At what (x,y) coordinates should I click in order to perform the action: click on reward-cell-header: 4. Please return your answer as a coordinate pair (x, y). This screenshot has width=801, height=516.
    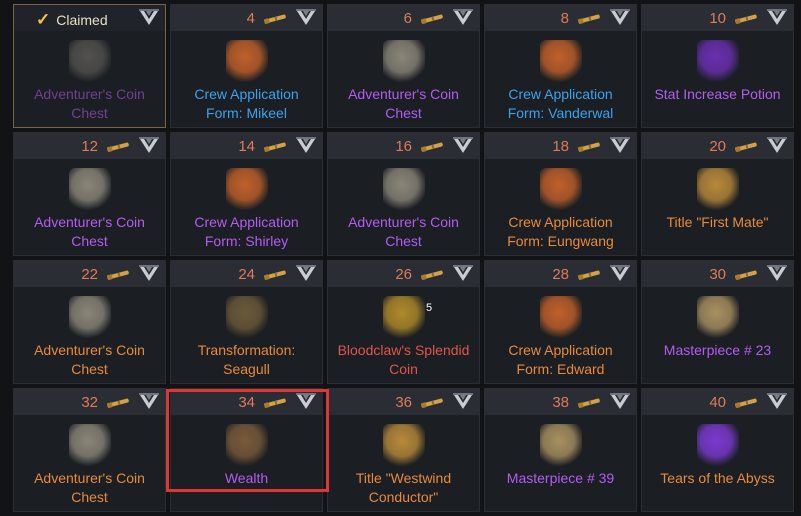
    Looking at the image, I should click on (246, 18).